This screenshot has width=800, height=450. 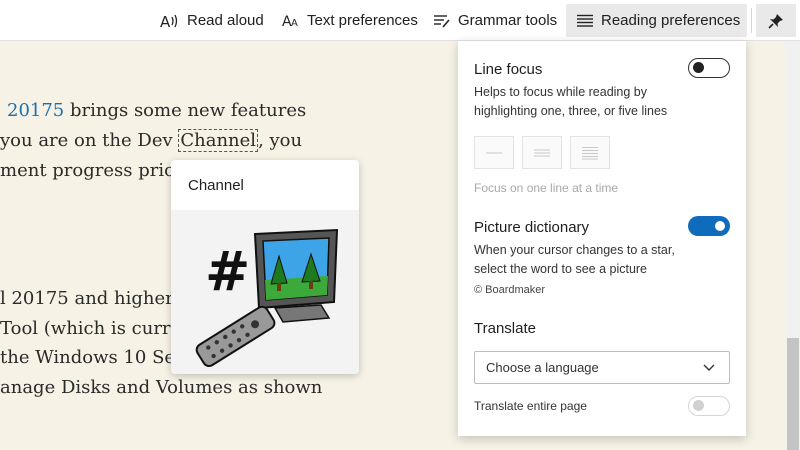 What do you see at coordinates (96, 328) in the screenshot?
I see `article-line: Tool (which is curren` at bounding box center [96, 328].